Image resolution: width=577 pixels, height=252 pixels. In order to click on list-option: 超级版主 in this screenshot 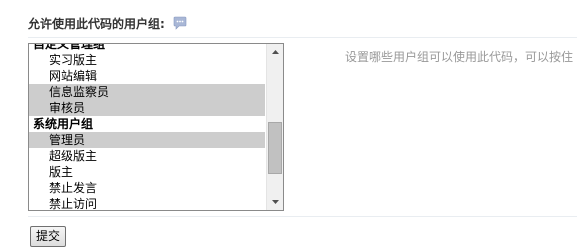, I will do `click(148, 156)`.